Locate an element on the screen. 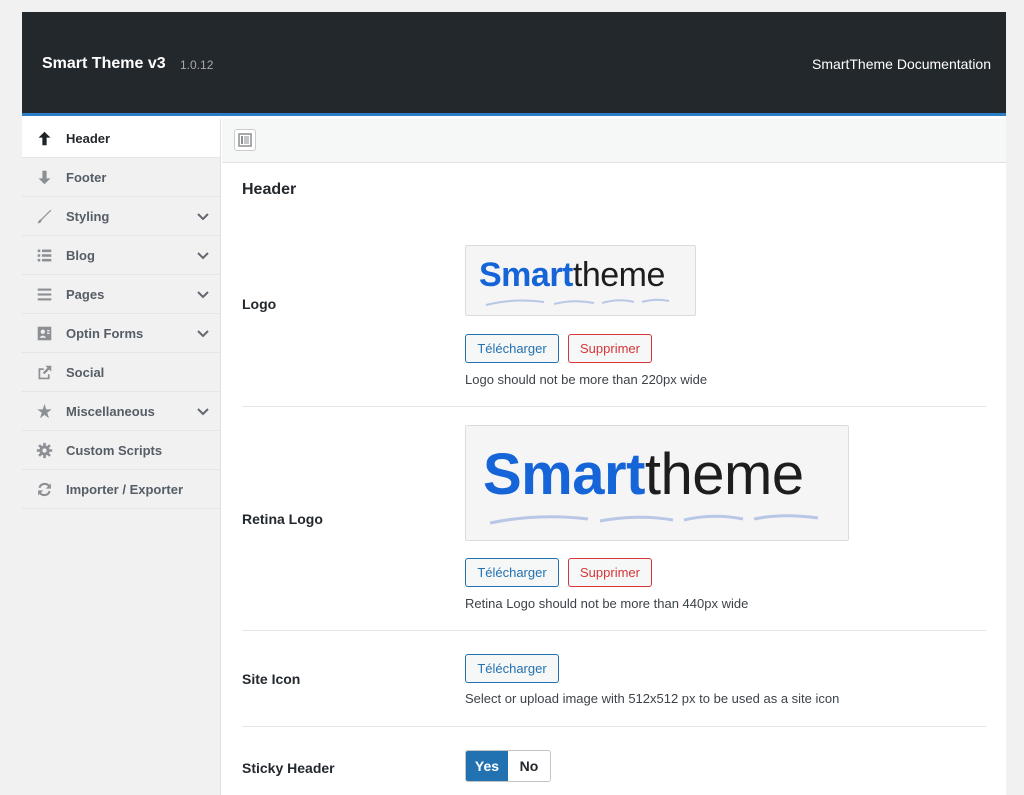 This screenshot has height=795, width=1024. top-bar-accent is located at coordinates (514, 114).